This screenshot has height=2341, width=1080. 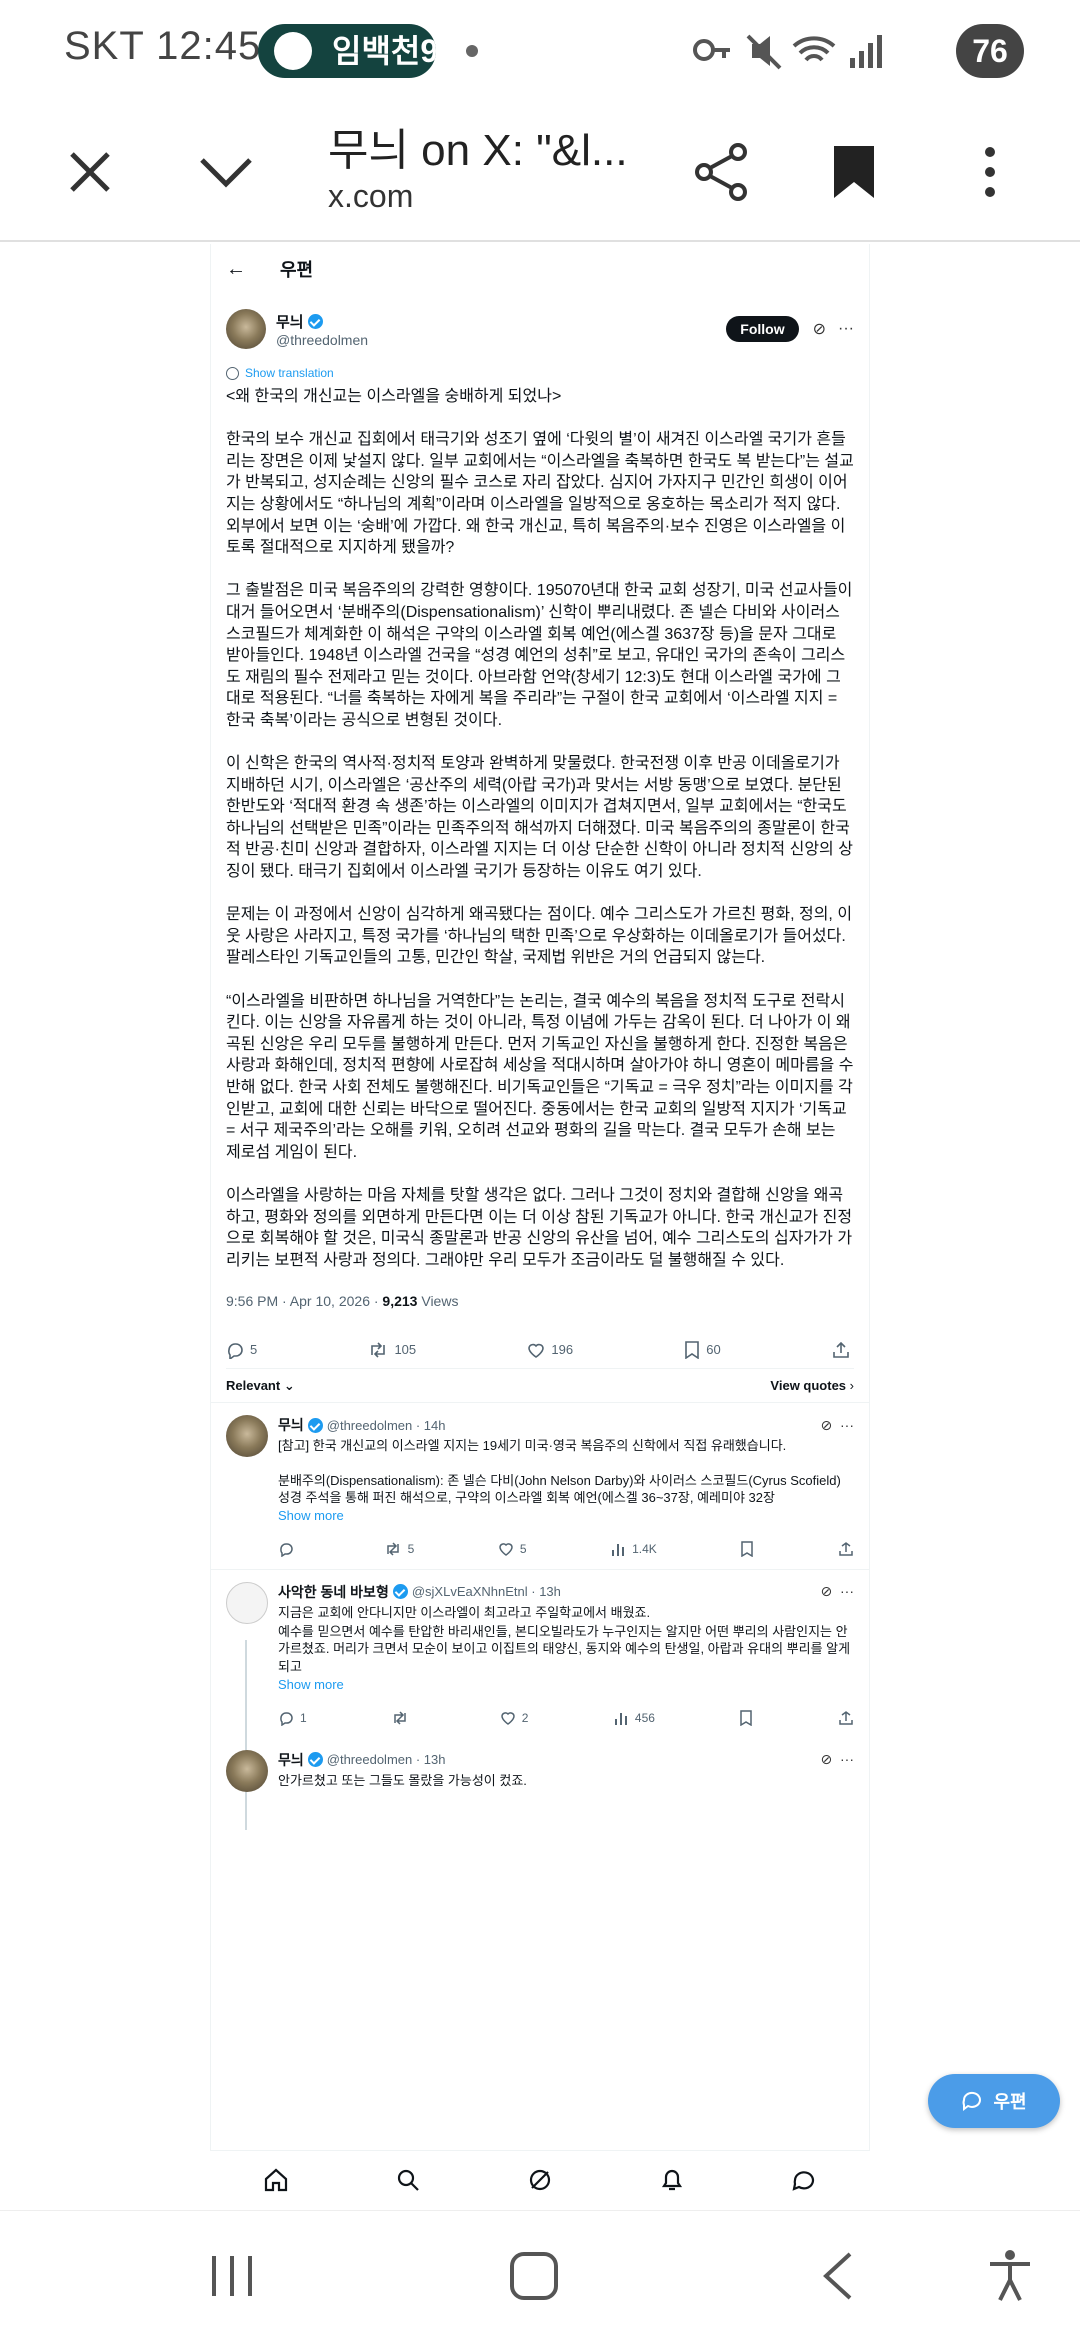 What do you see at coordinates (644, 1548) in the screenshot?
I see `views-count: 1.4K` at bounding box center [644, 1548].